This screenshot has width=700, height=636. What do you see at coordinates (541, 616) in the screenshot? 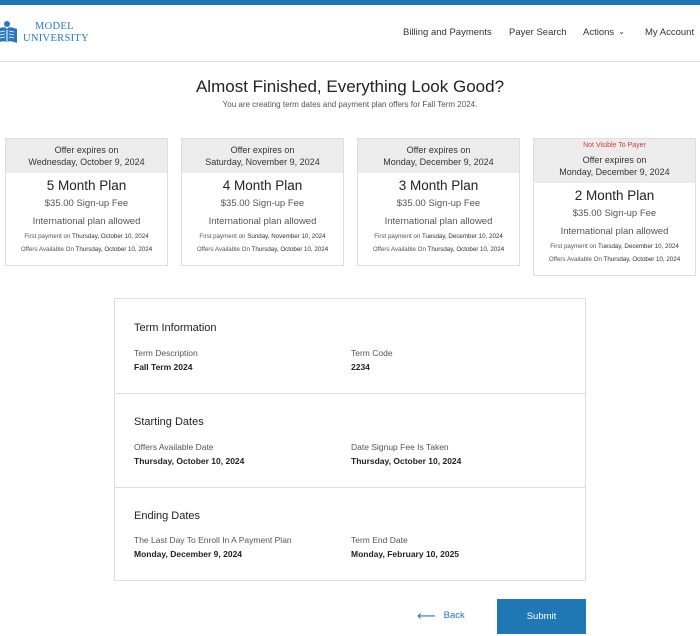
I see `submit-button: Submit` at bounding box center [541, 616].